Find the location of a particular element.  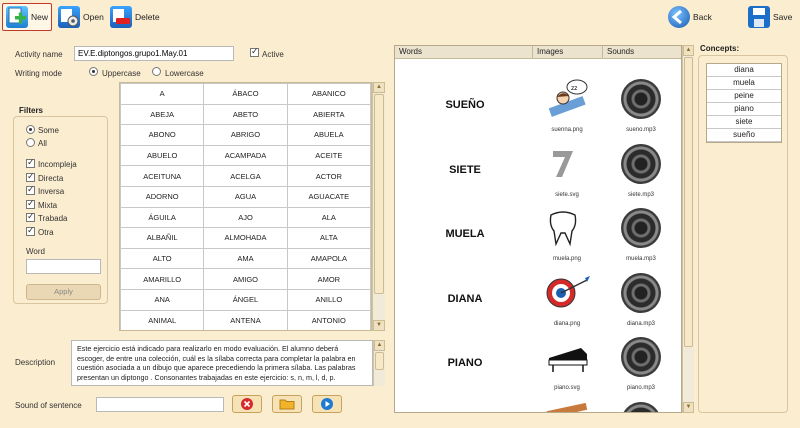

open-button-label: Open is located at coordinates (93, 17).